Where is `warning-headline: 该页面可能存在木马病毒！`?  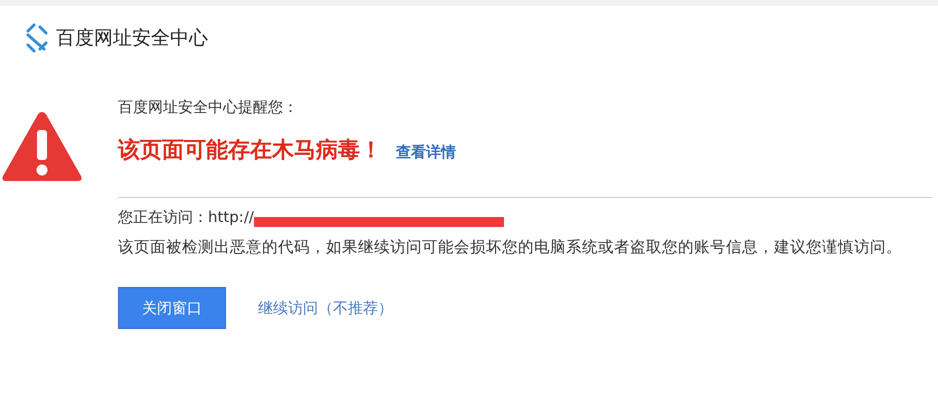 warning-headline: 该页面可能存在木马病毒！ is located at coordinates (250, 150).